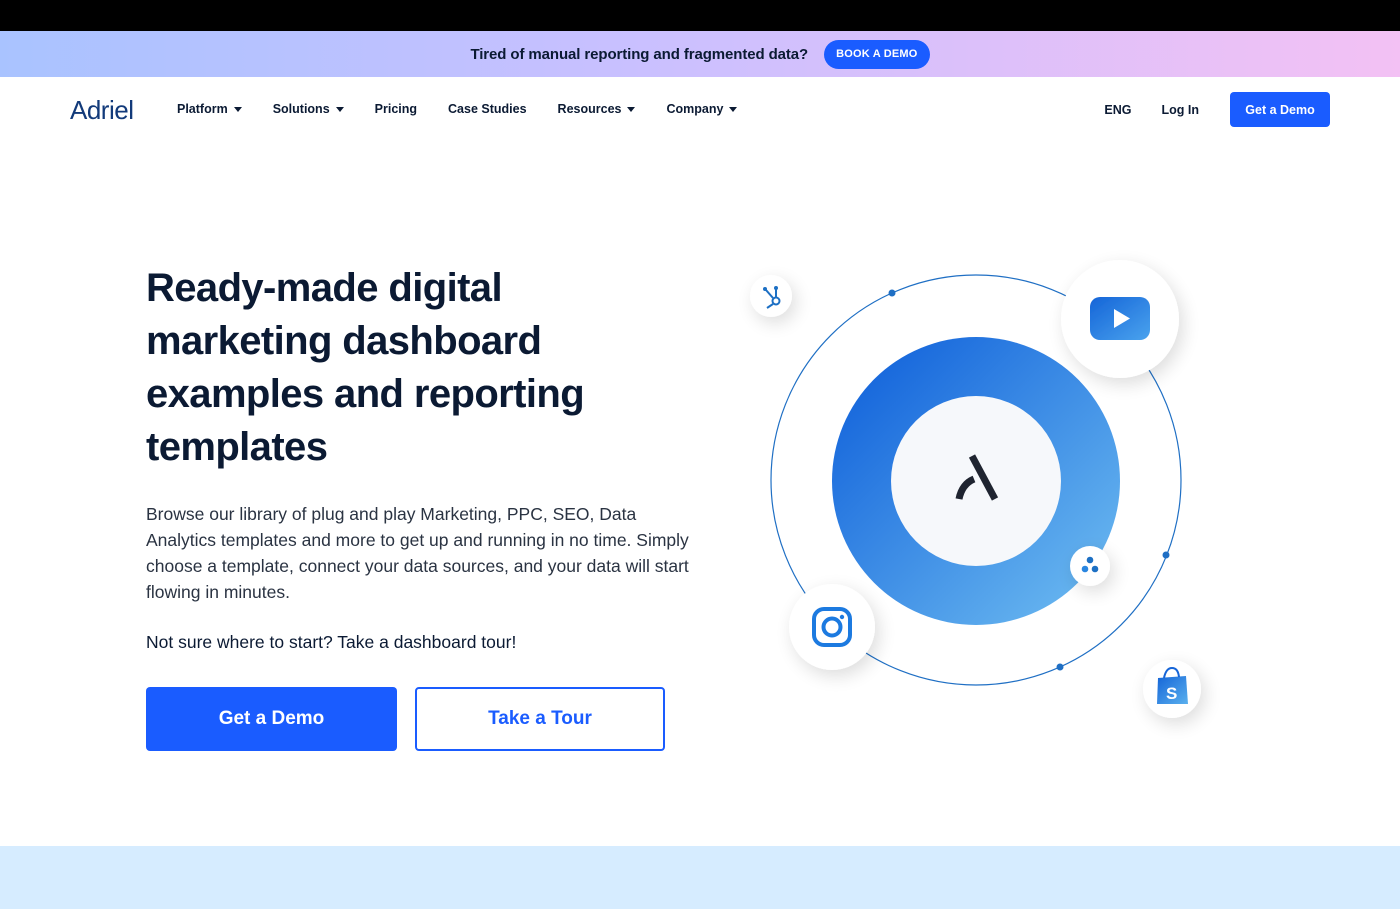 This screenshot has width=1400, height=909. I want to click on nav-item-company: Company, so click(702, 109).